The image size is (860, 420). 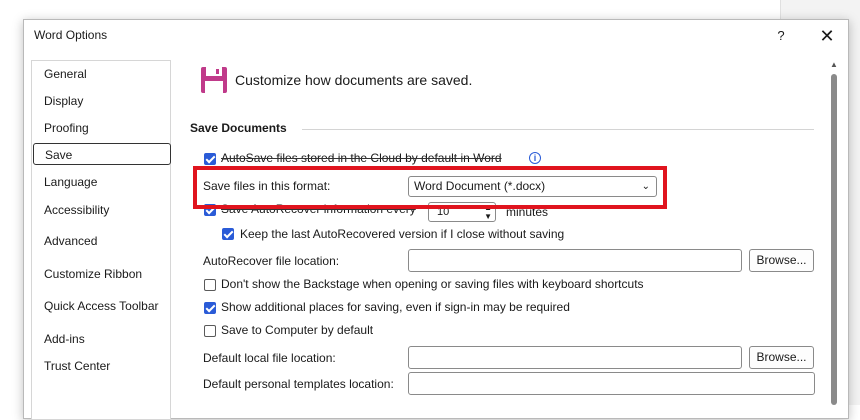 I want to click on save-to-computer-label: Save to Computer by default, so click(x=297, y=330).